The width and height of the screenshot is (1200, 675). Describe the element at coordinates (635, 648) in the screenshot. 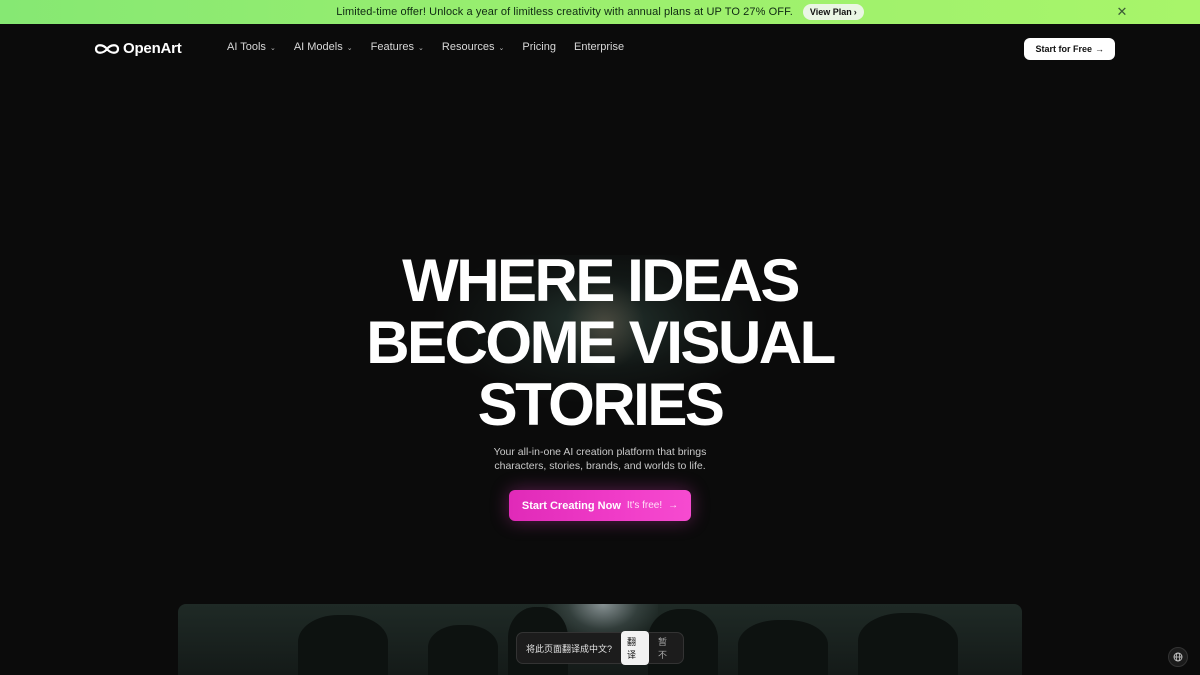

I see `translate-accept-button: 翻译` at that location.